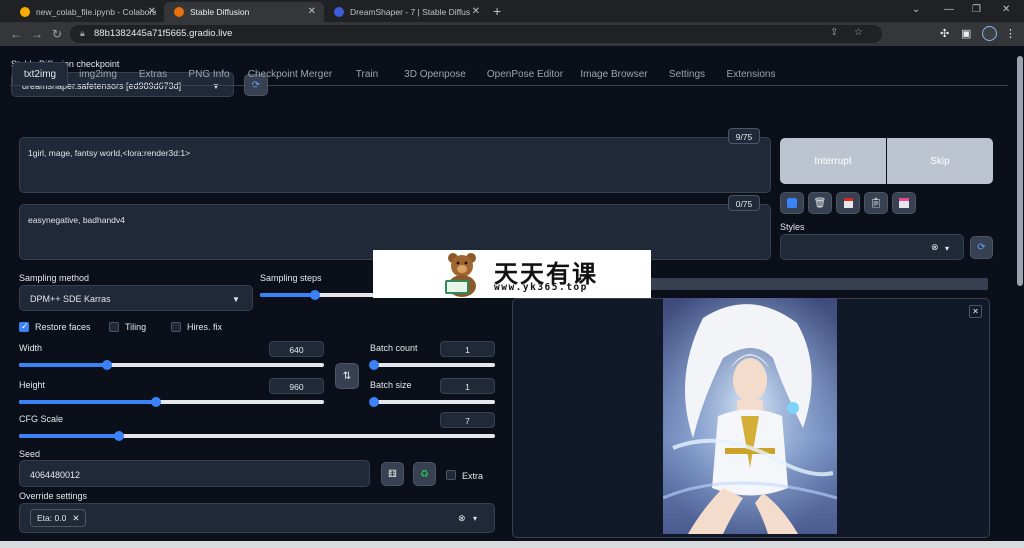 Image resolution: width=1024 pixels, height=548 pixels. What do you see at coordinates (1020, 293) in the screenshot?
I see `page-scrollbar` at bounding box center [1020, 293].